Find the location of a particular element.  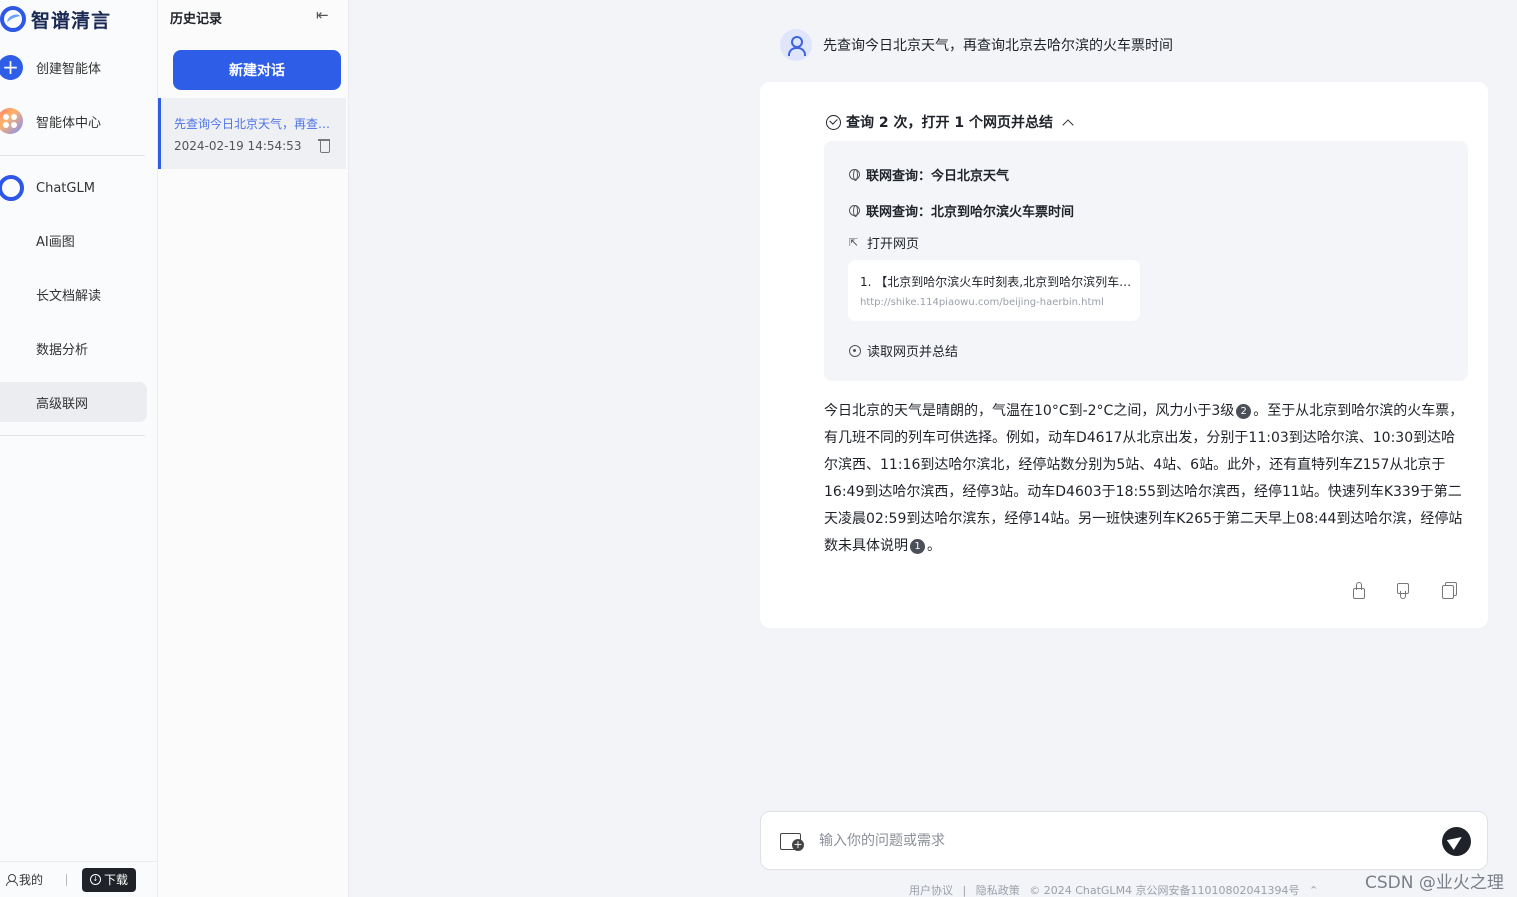

steps-toggle: 查询 2 次，打开 1 个网页并总结 is located at coordinates (950, 122).